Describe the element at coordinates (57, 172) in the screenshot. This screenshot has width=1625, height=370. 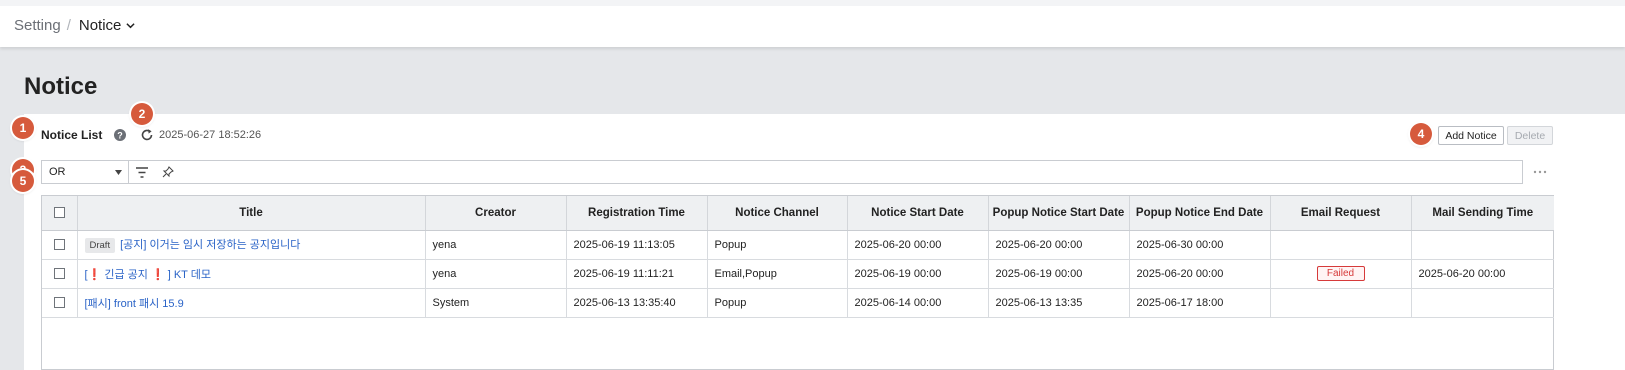
I see `filter-operator-value: OR` at that location.